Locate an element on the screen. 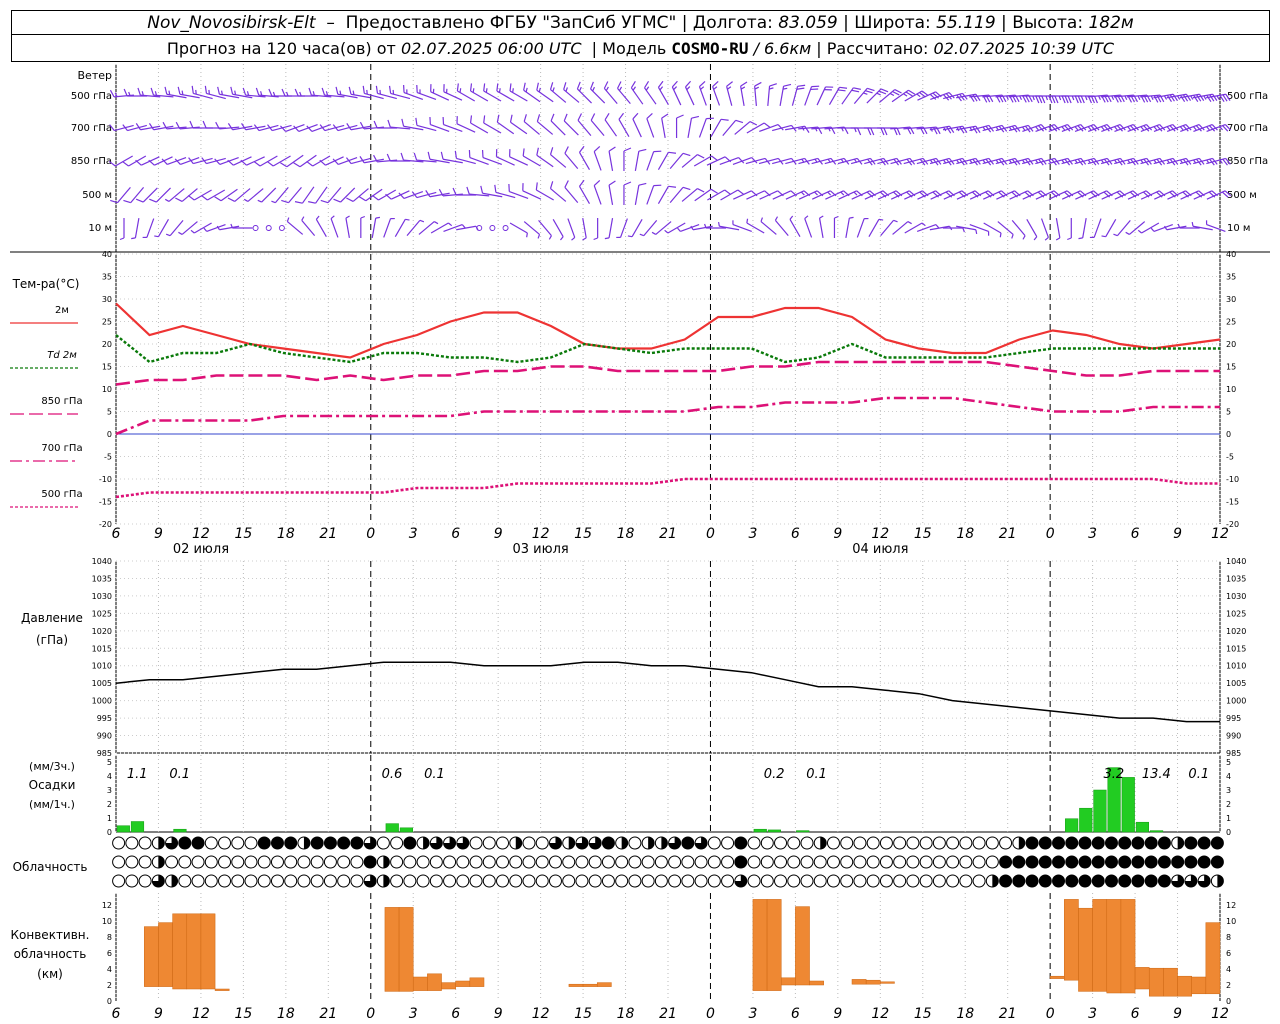 The image size is (1280, 1024). wind-title: Ветер is located at coordinates (95, 75).